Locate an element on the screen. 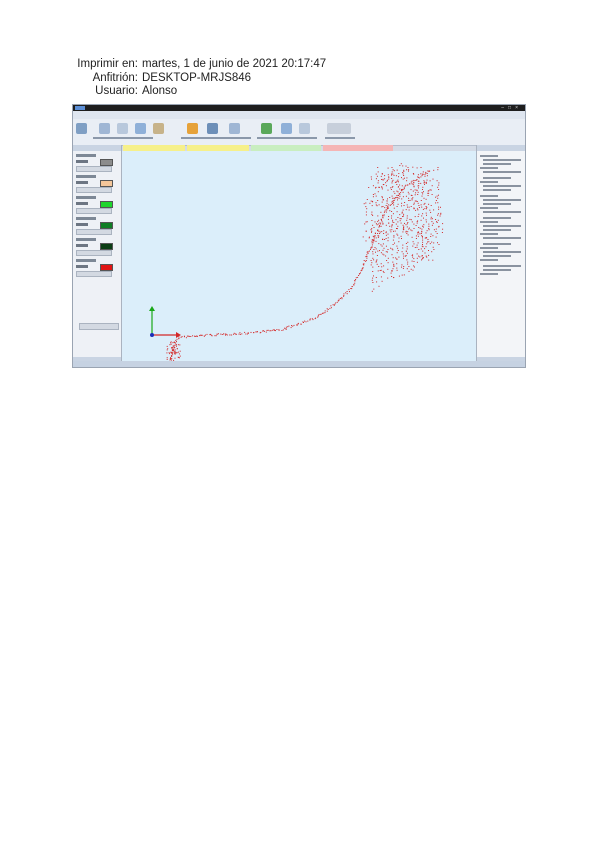 This screenshot has width=599, height=848. status-bar is located at coordinates (299, 364).